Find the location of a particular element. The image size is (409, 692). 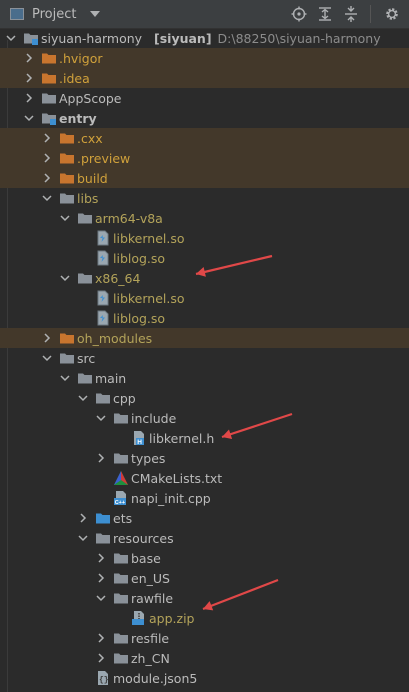

tree-item-en-us: en_US is located at coordinates (204, 578).